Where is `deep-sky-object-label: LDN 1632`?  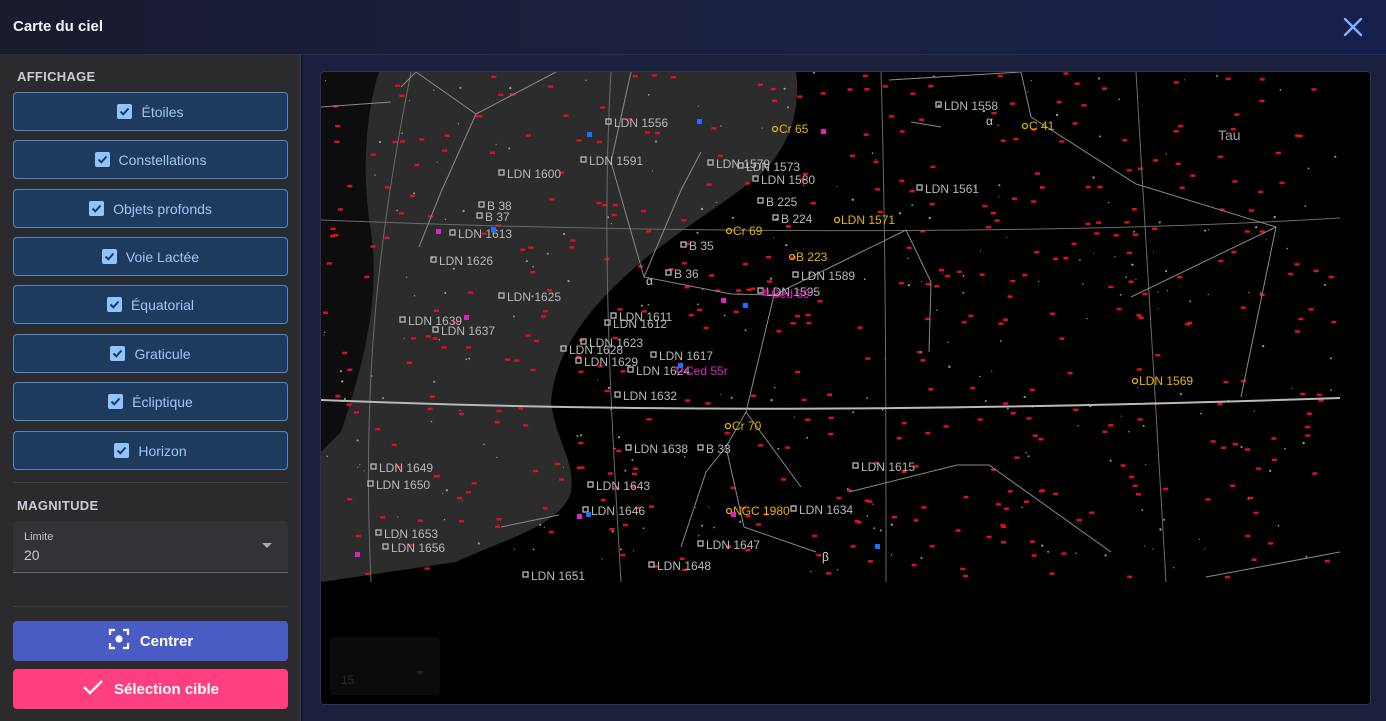
deep-sky-object-label: LDN 1632 is located at coordinates (650, 396).